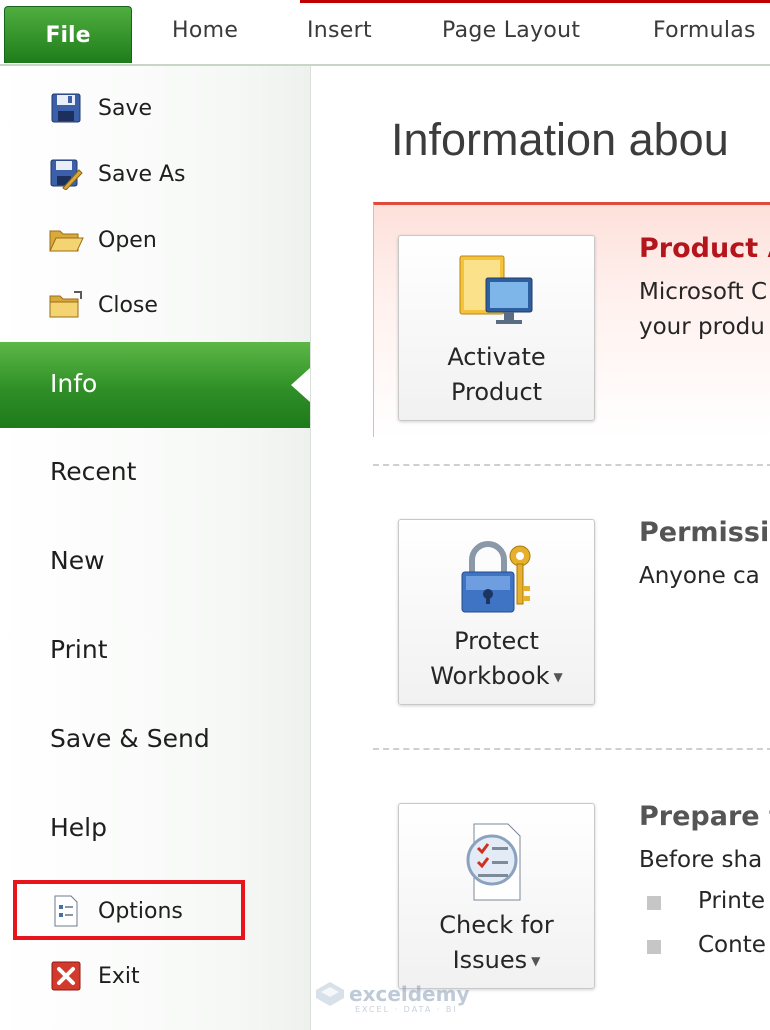 The width and height of the screenshot is (770, 1030). Describe the element at coordinates (496, 374) in the screenshot. I see `activate-product-label: Activate Product` at that location.